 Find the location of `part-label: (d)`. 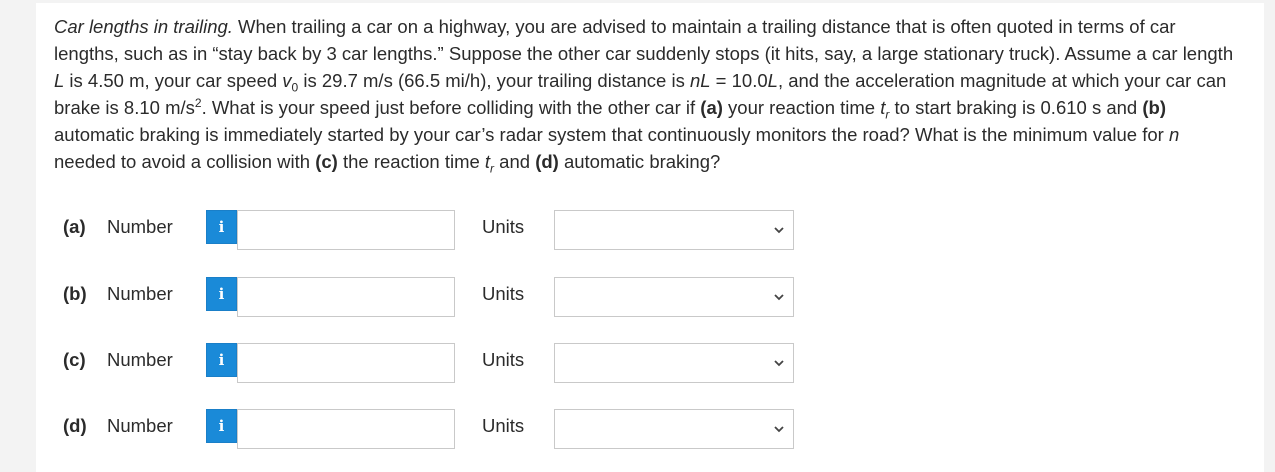

part-label: (d) is located at coordinates (75, 425).